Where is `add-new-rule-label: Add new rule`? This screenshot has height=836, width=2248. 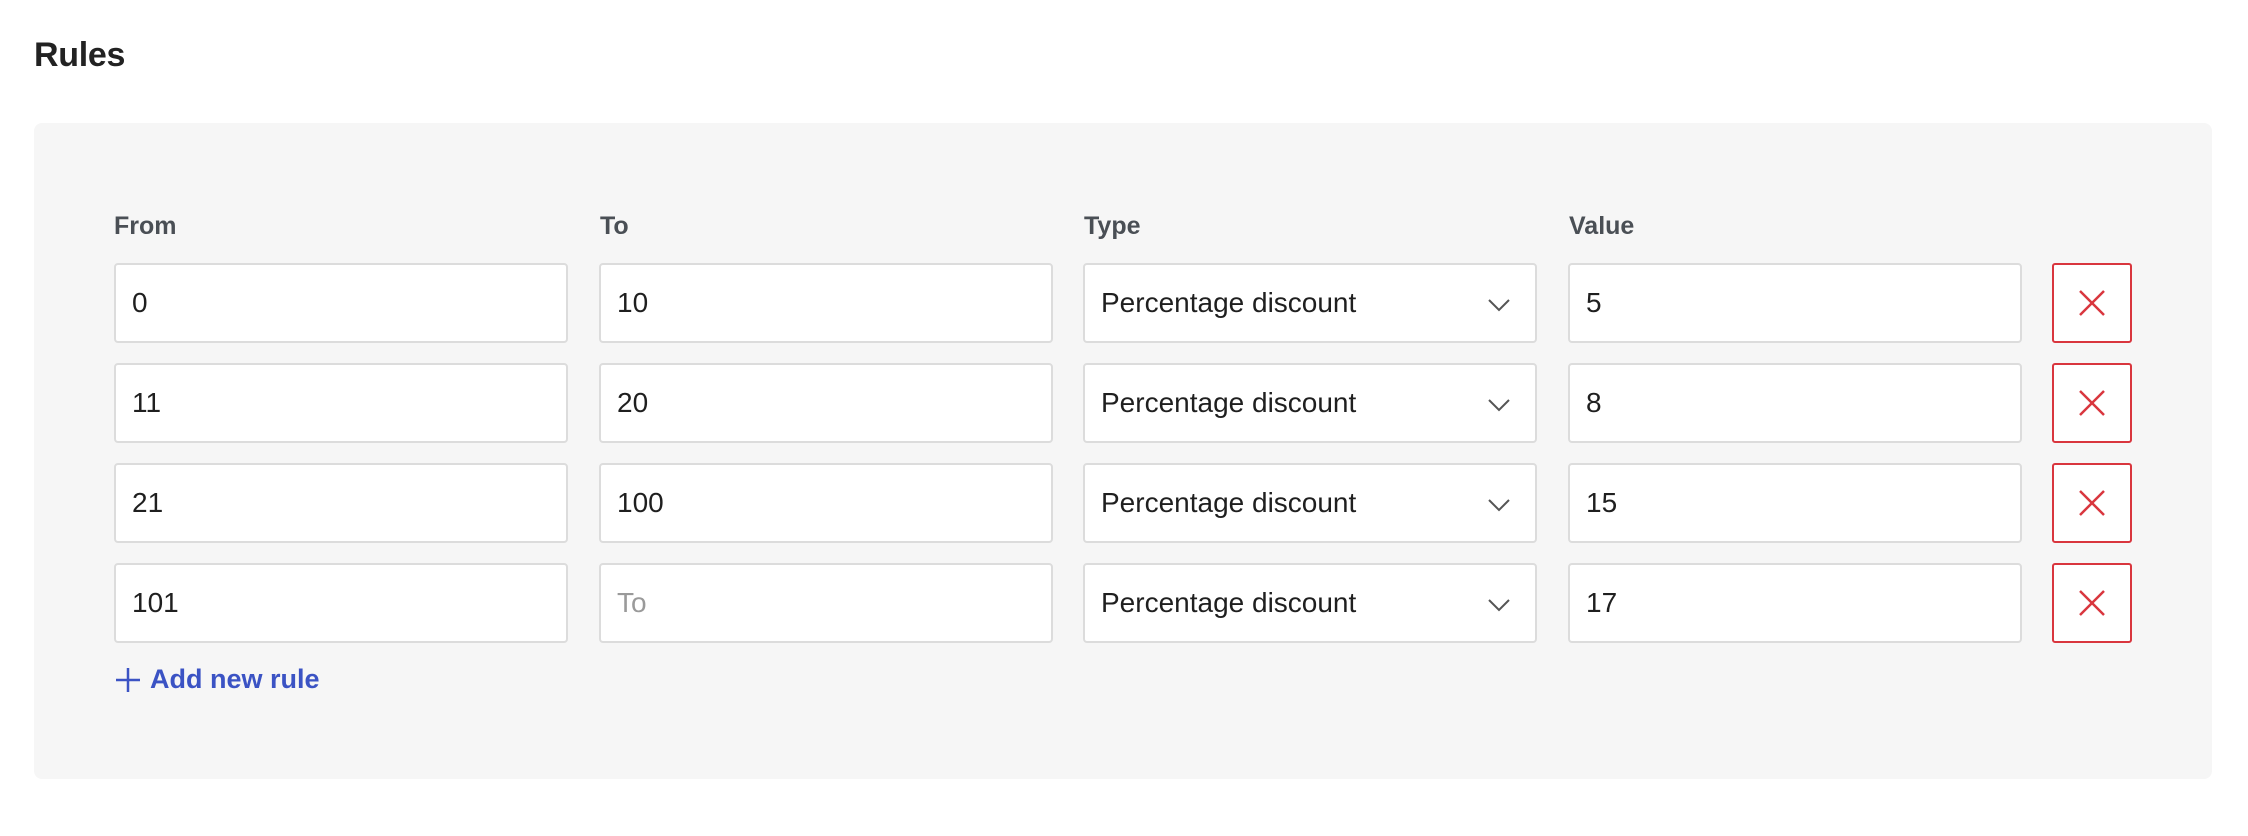
add-new-rule-label: Add new rule is located at coordinates (235, 679).